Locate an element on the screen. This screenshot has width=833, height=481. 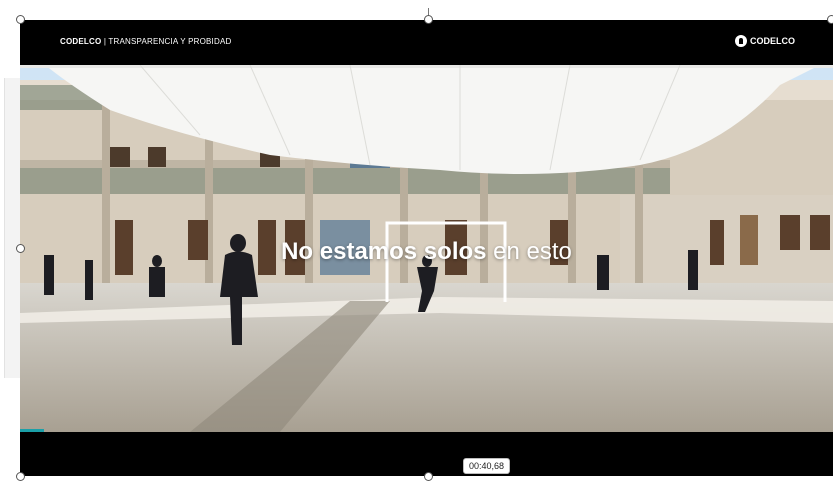
video-title: No estamos solos en esto is located at coordinates (426, 252).